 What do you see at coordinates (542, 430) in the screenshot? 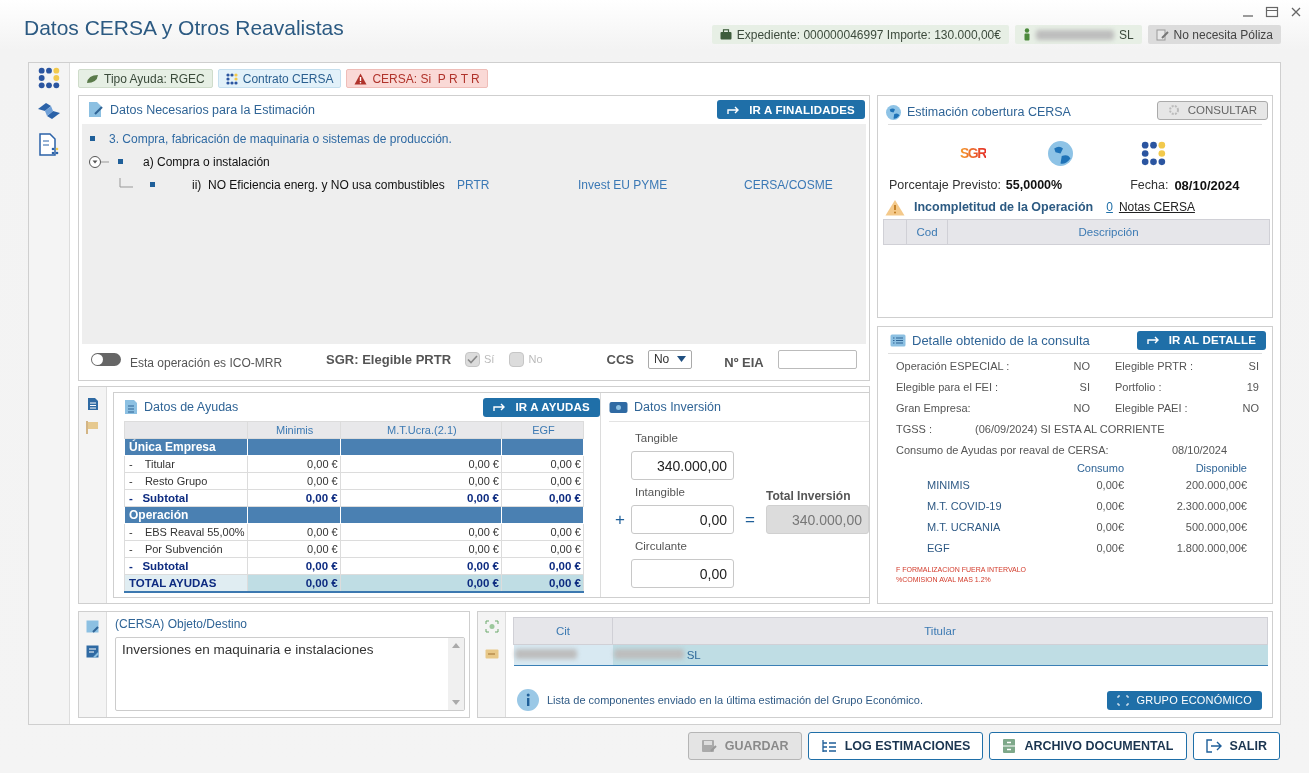
I see `column-header: EGF` at bounding box center [542, 430].